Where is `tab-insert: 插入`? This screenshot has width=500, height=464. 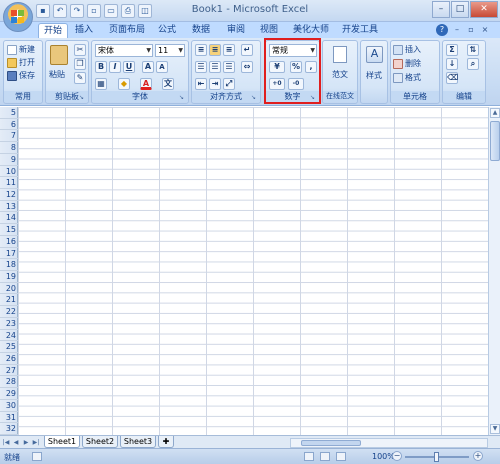 tab-insert: 插入 is located at coordinates (84, 30).